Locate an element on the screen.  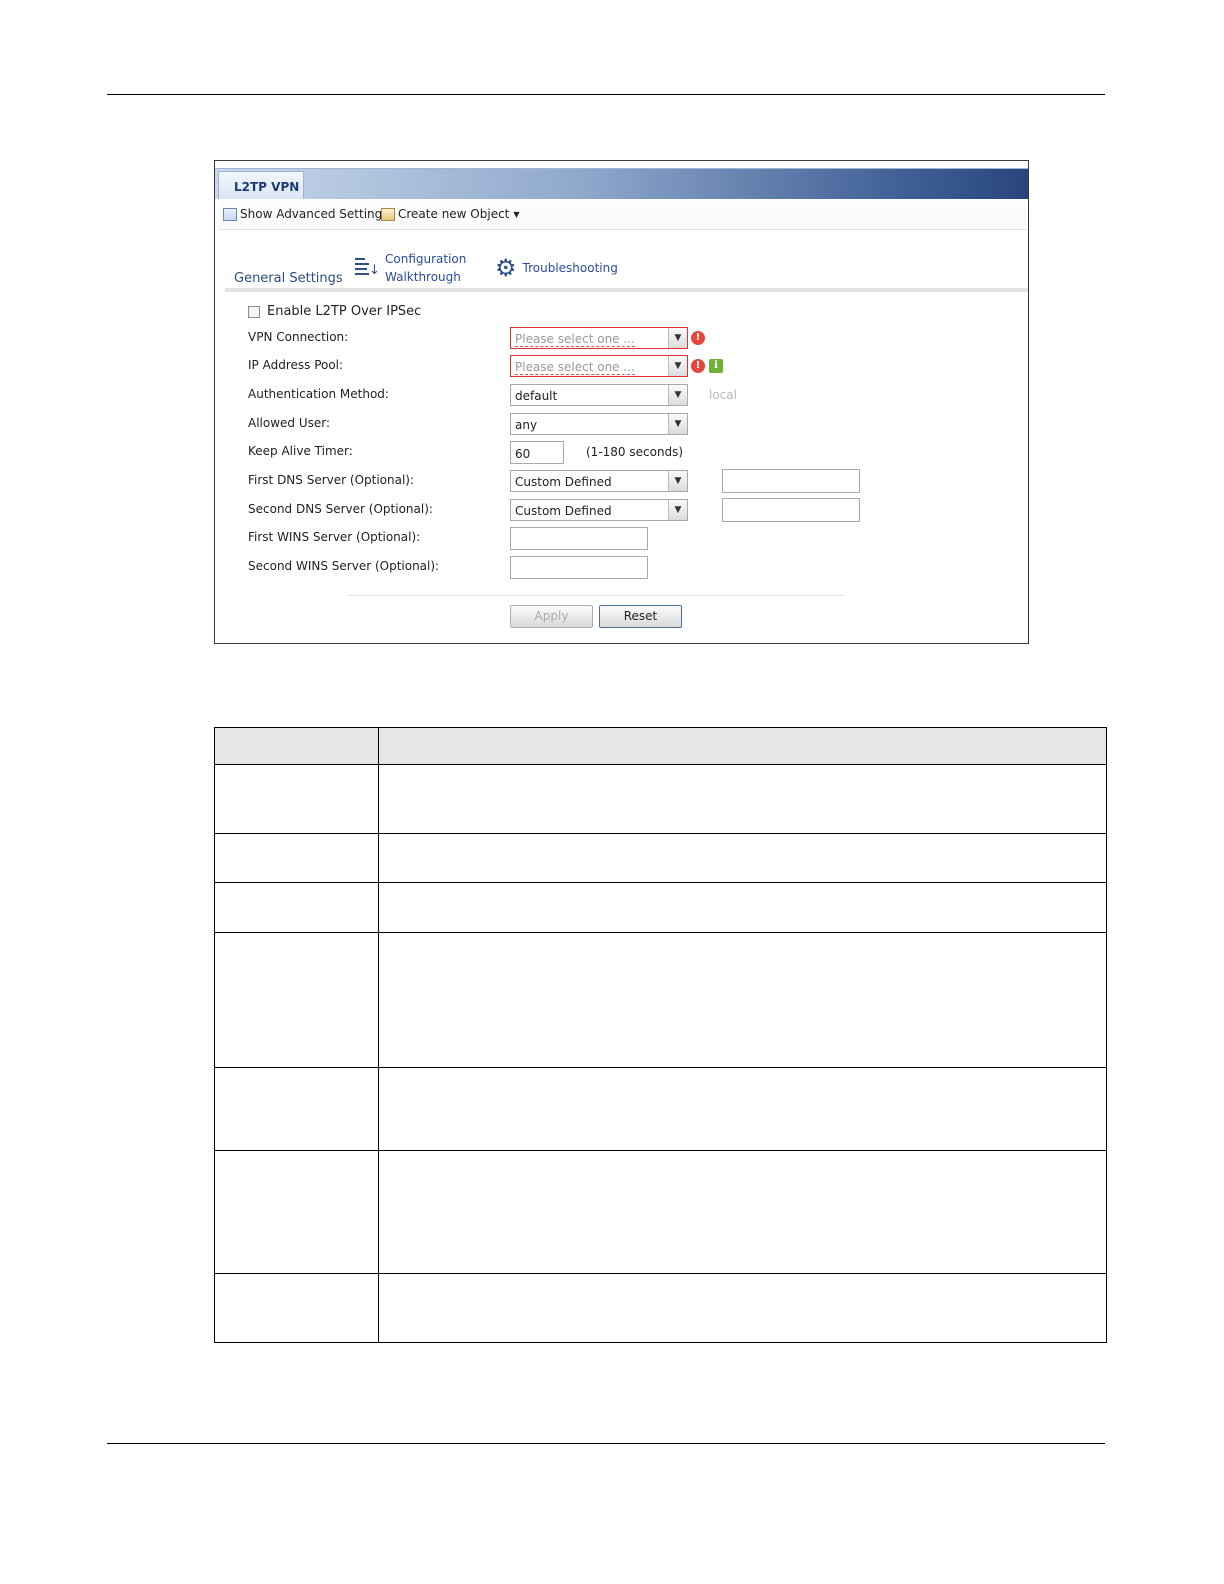
create-new-object-label: Create new Object is located at coordinates (454, 214).